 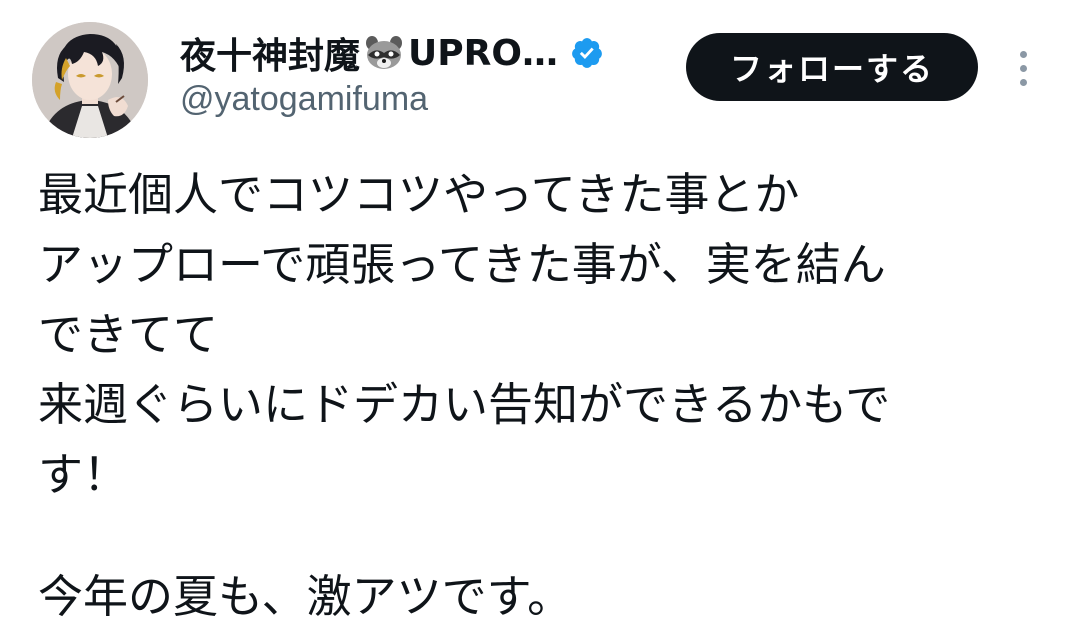 What do you see at coordinates (128, 334) in the screenshot?
I see `tweet-line: できてて` at bounding box center [128, 334].